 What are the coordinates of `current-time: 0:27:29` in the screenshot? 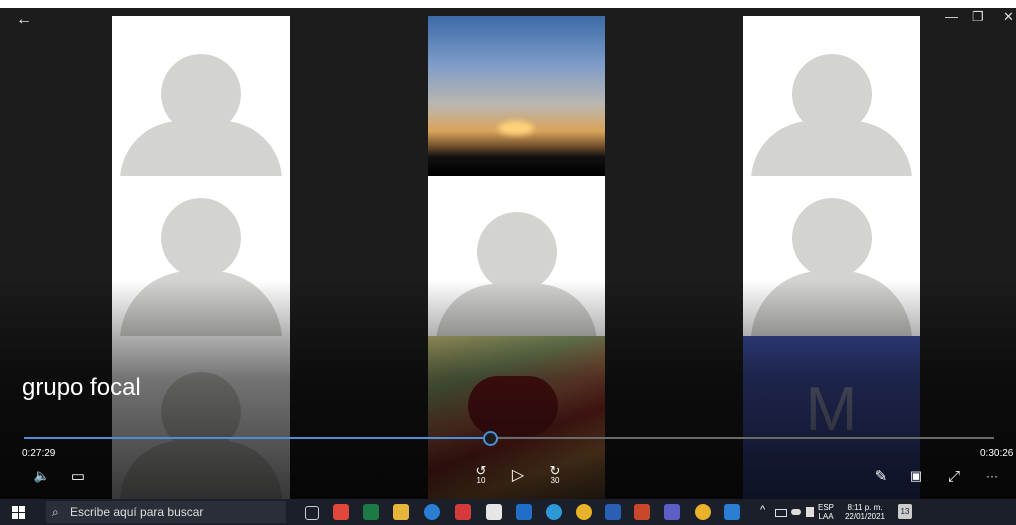 It's located at (39, 453).